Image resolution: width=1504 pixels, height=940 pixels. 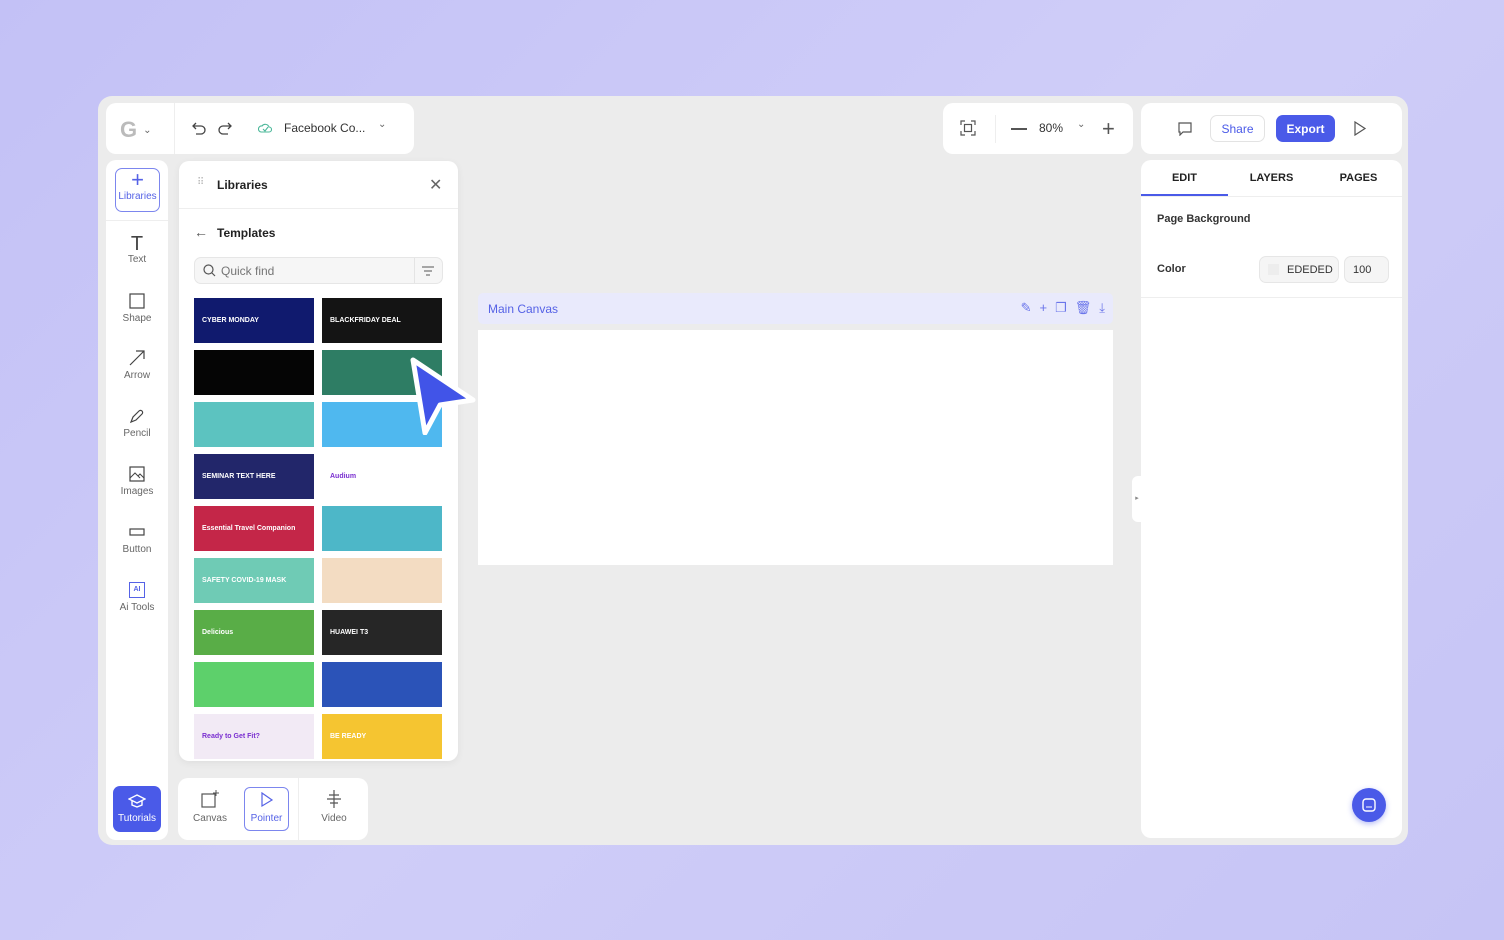 What do you see at coordinates (137, 532) in the screenshot?
I see `button-icon` at bounding box center [137, 532].